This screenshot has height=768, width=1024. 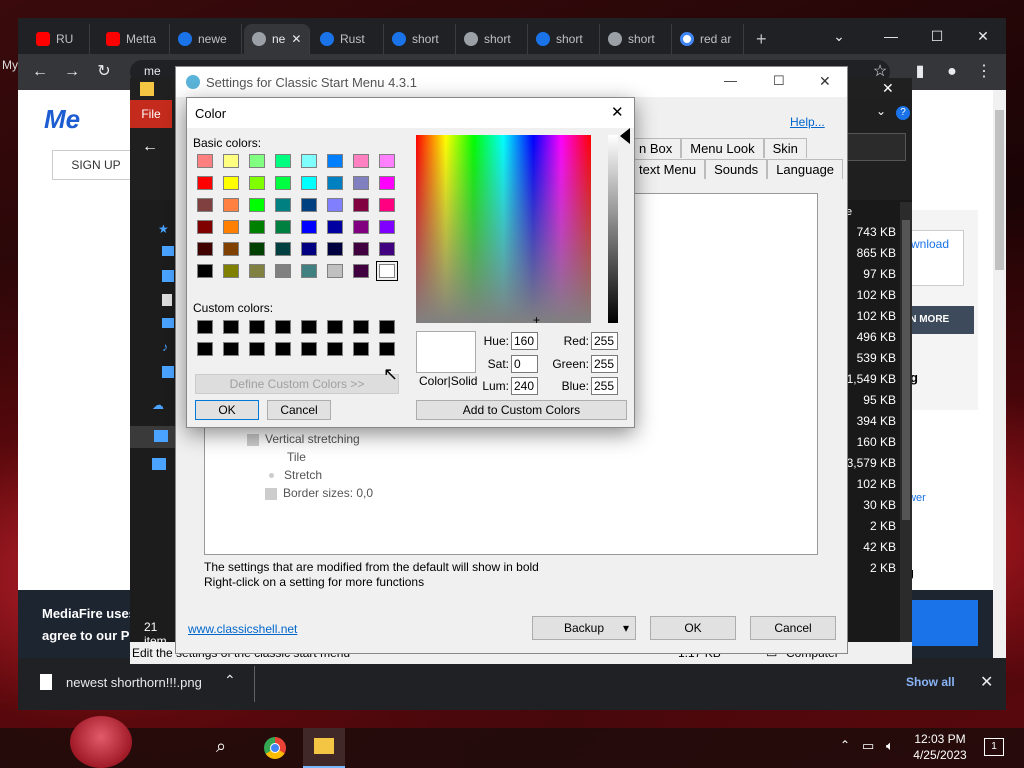 What do you see at coordinates (524, 341) in the screenshot?
I see `hue-input: 160` at bounding box center [524, 341].